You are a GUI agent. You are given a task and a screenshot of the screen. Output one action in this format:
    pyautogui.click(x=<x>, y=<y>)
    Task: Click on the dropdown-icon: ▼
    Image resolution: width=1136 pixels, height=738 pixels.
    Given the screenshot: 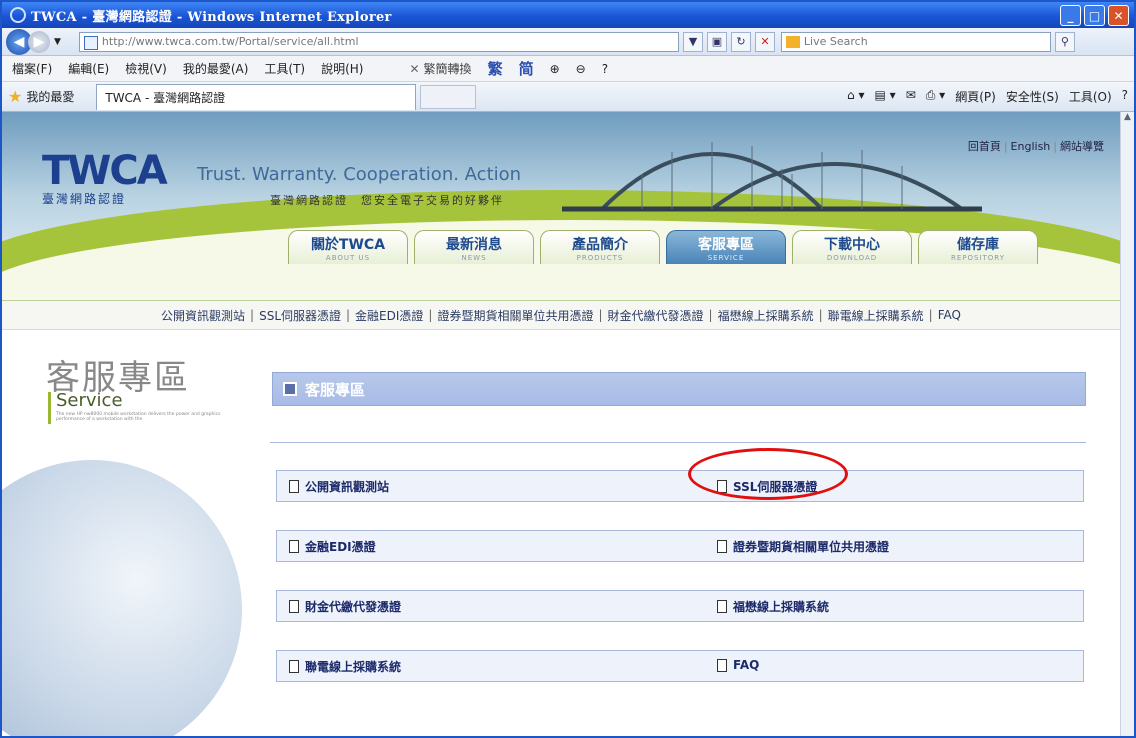 What is the action you would take?
    pyautogui.click(x=692, y=41)
    